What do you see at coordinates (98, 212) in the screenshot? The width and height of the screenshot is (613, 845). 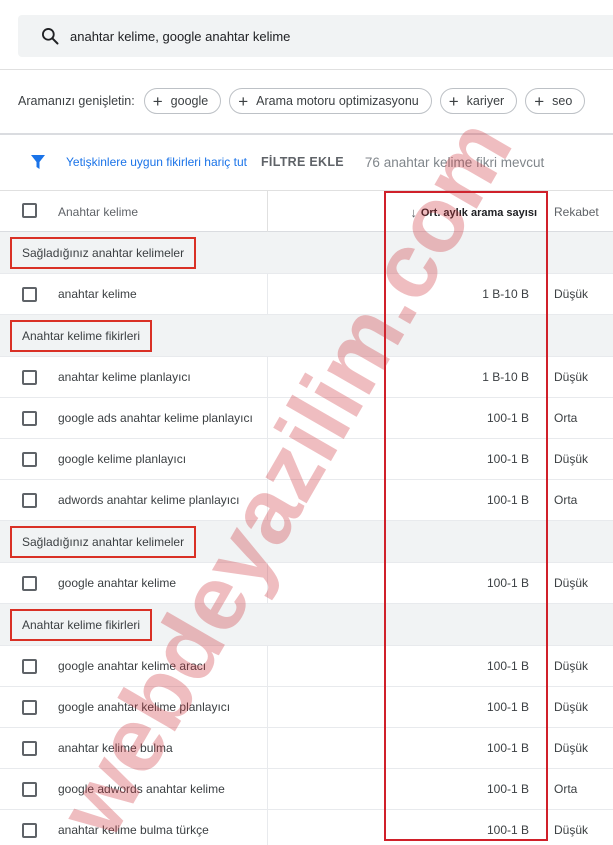 I see `column-header-keyword: Anahtar kelime` at bounding box center [98, 212].